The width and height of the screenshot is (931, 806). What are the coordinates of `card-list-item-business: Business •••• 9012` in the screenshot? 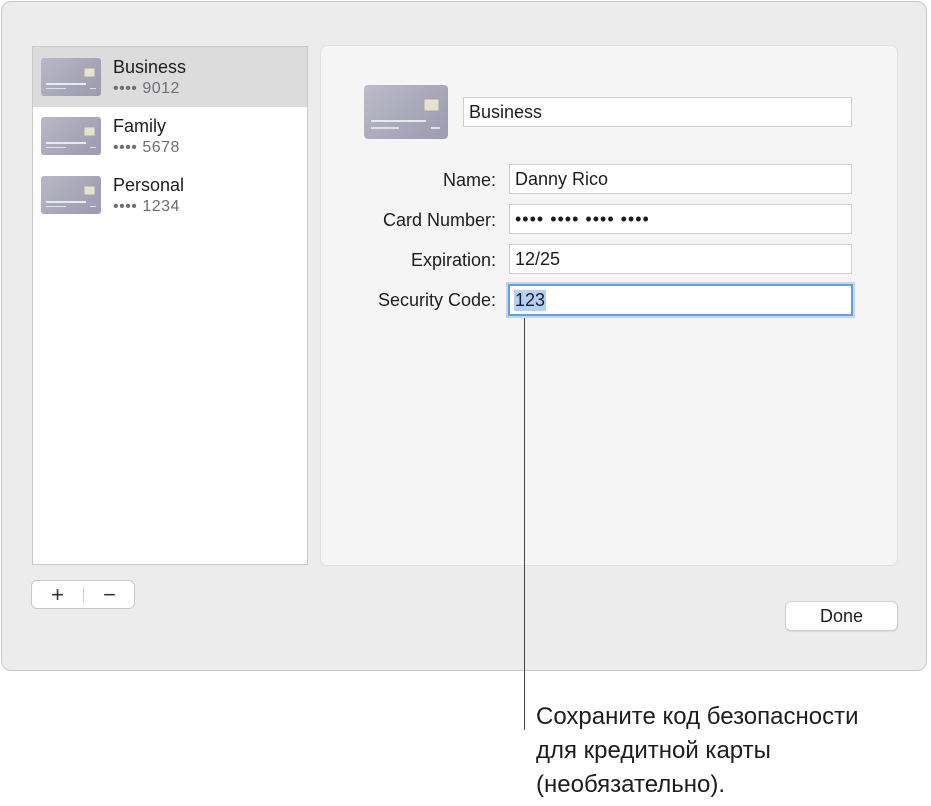 It's located at (170, 77).